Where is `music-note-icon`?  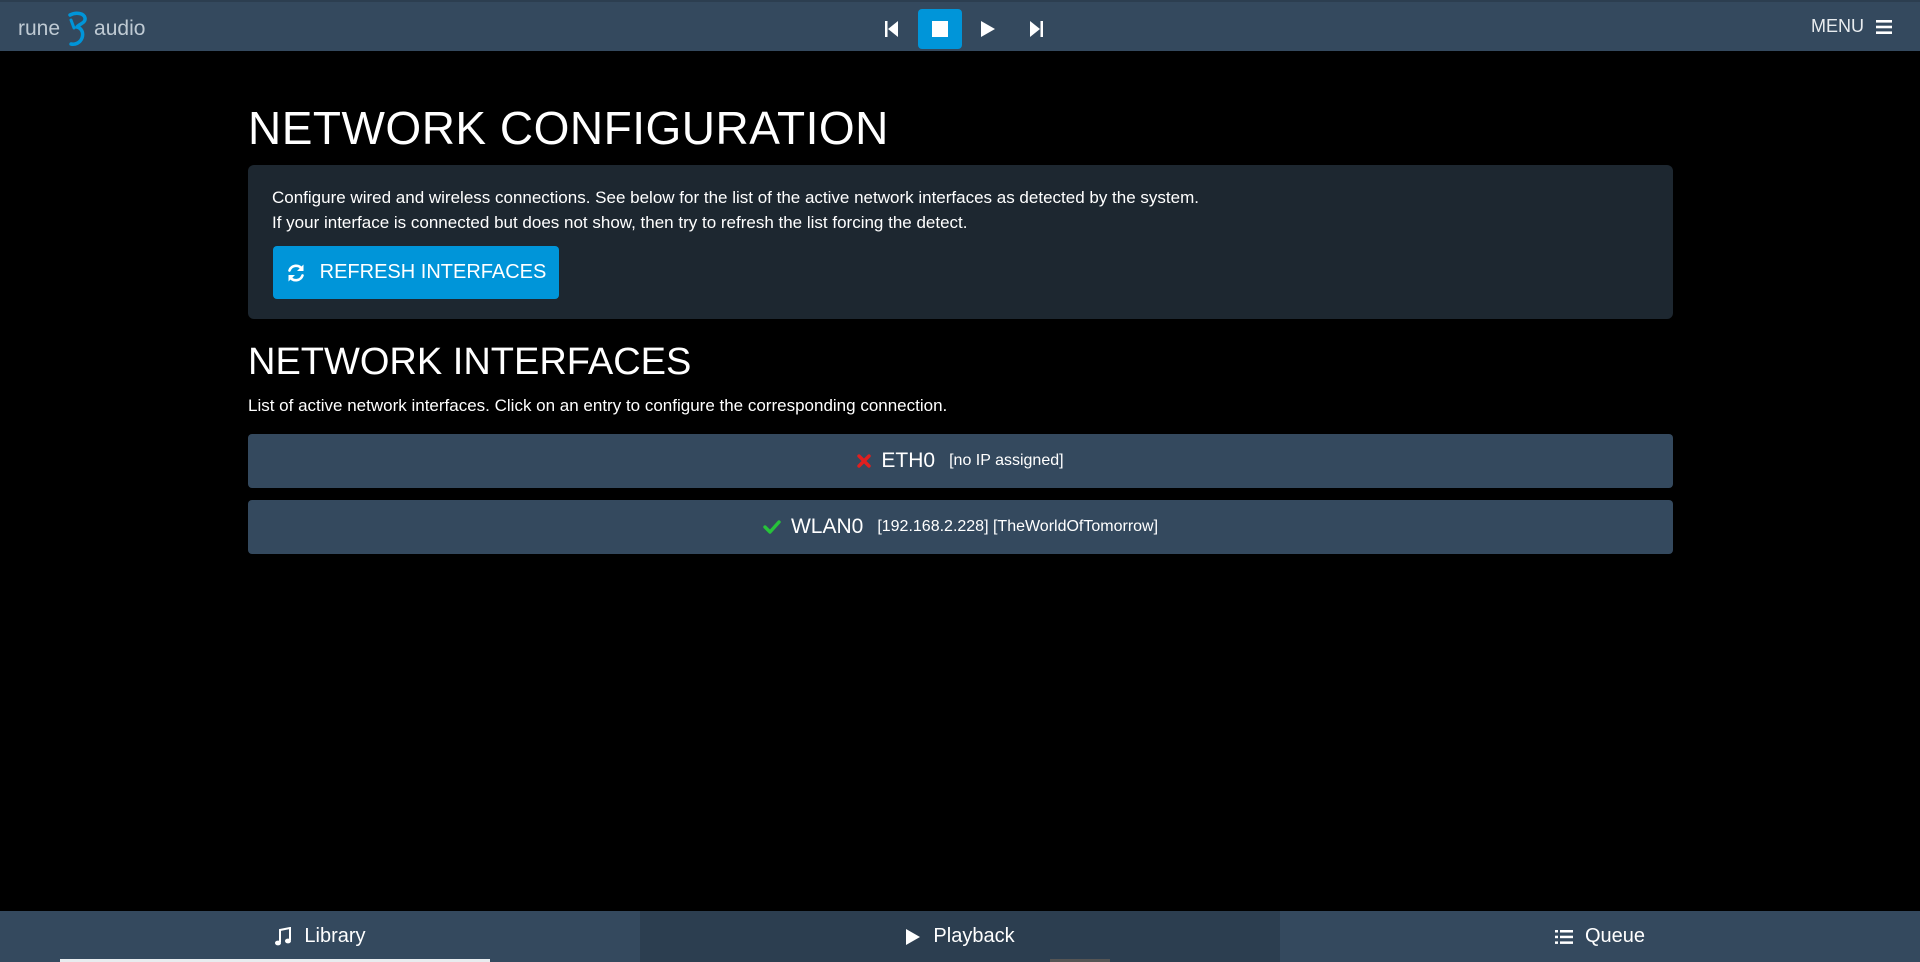
music-note-icon is located at coordinates (283, 935).